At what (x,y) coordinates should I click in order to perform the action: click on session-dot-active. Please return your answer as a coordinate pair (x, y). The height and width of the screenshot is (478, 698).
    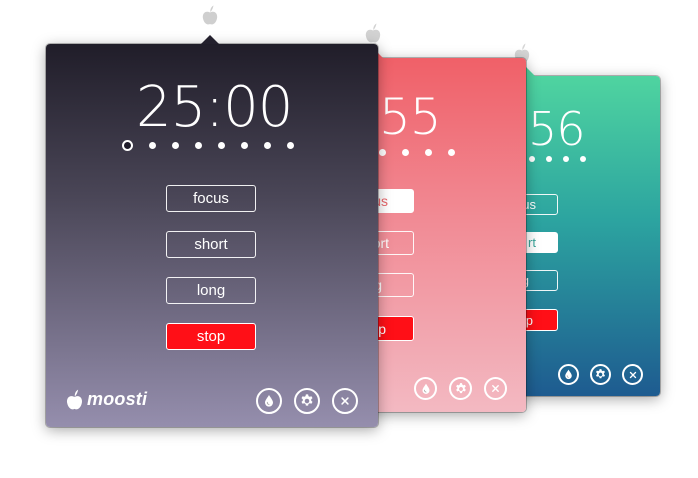
    Looking at the image, I should click on (127, 145).